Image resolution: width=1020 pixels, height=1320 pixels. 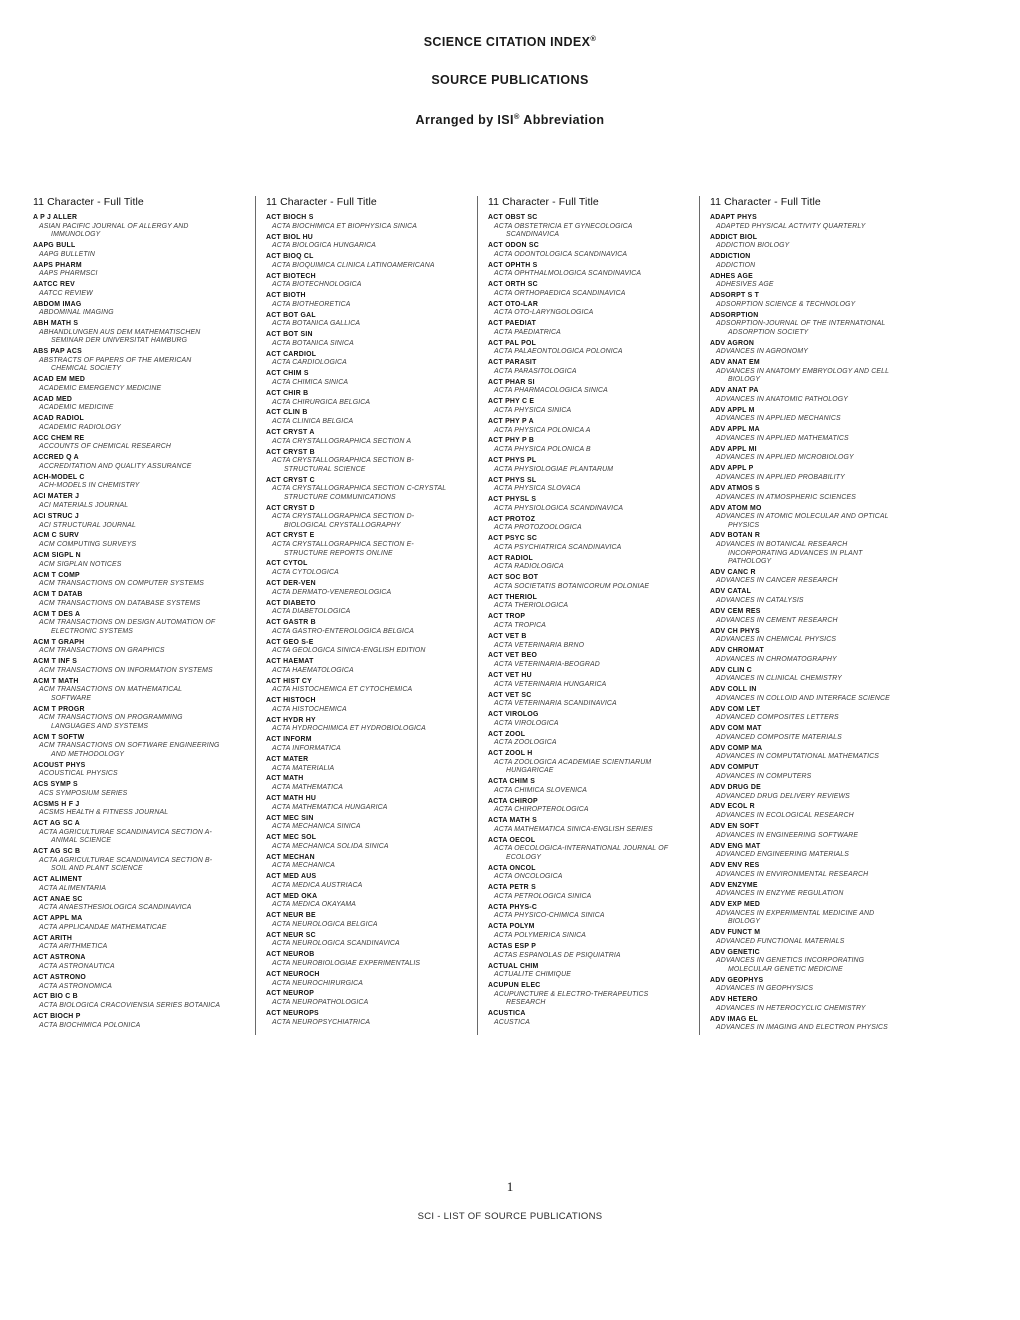 I want to click on entry-abbreviation: ACT NEUROP, so click(x=290, y=994).